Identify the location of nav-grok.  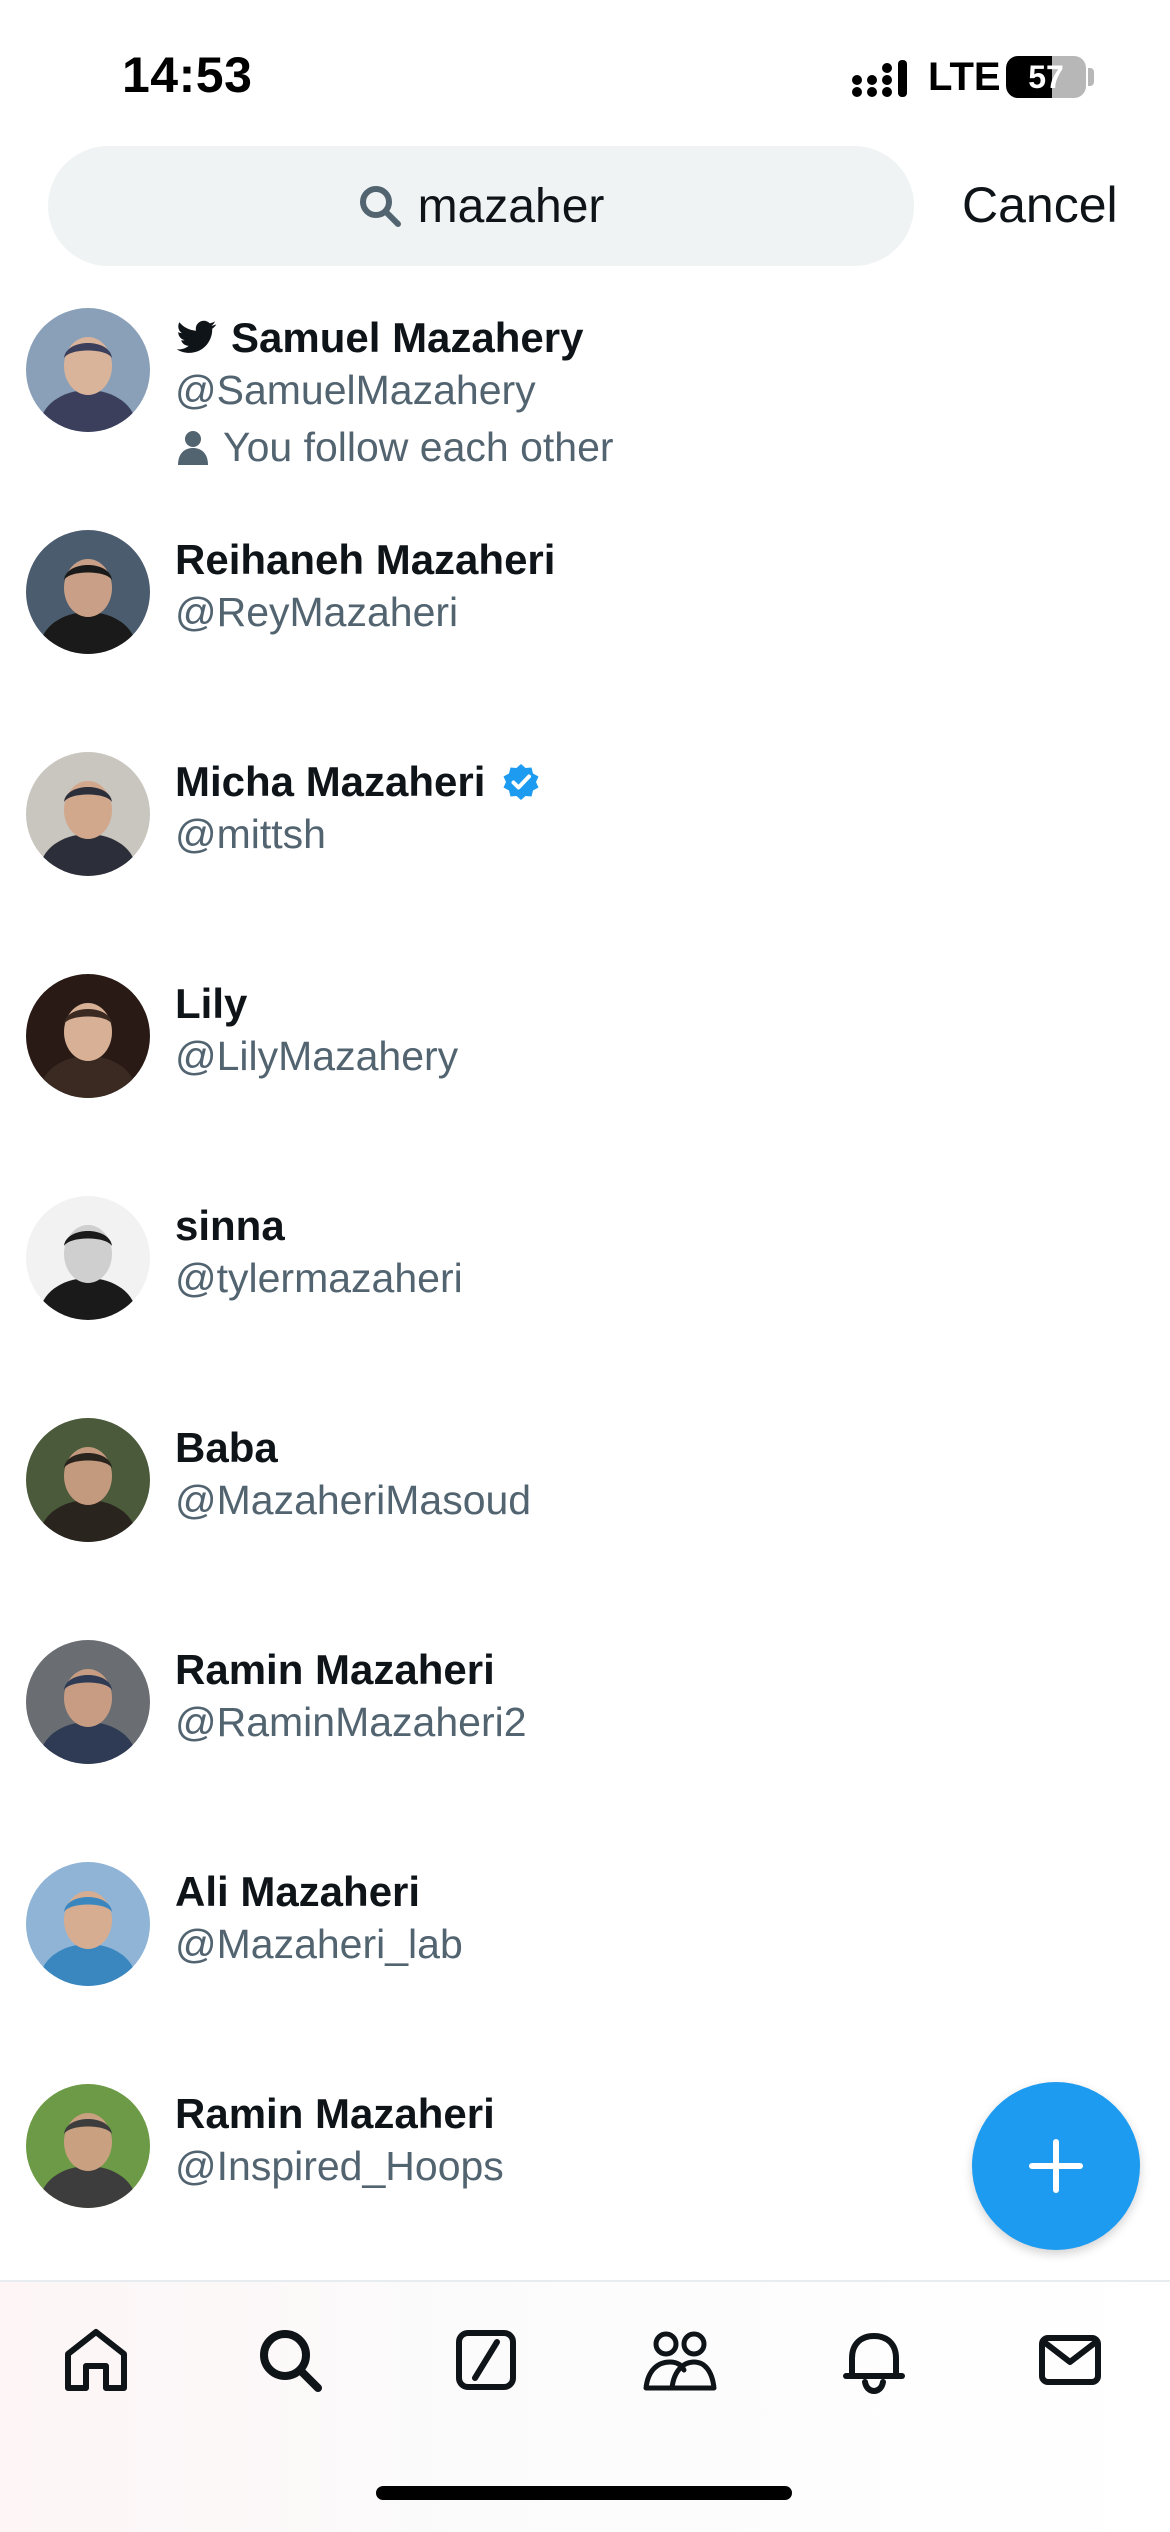
(486, 2360).